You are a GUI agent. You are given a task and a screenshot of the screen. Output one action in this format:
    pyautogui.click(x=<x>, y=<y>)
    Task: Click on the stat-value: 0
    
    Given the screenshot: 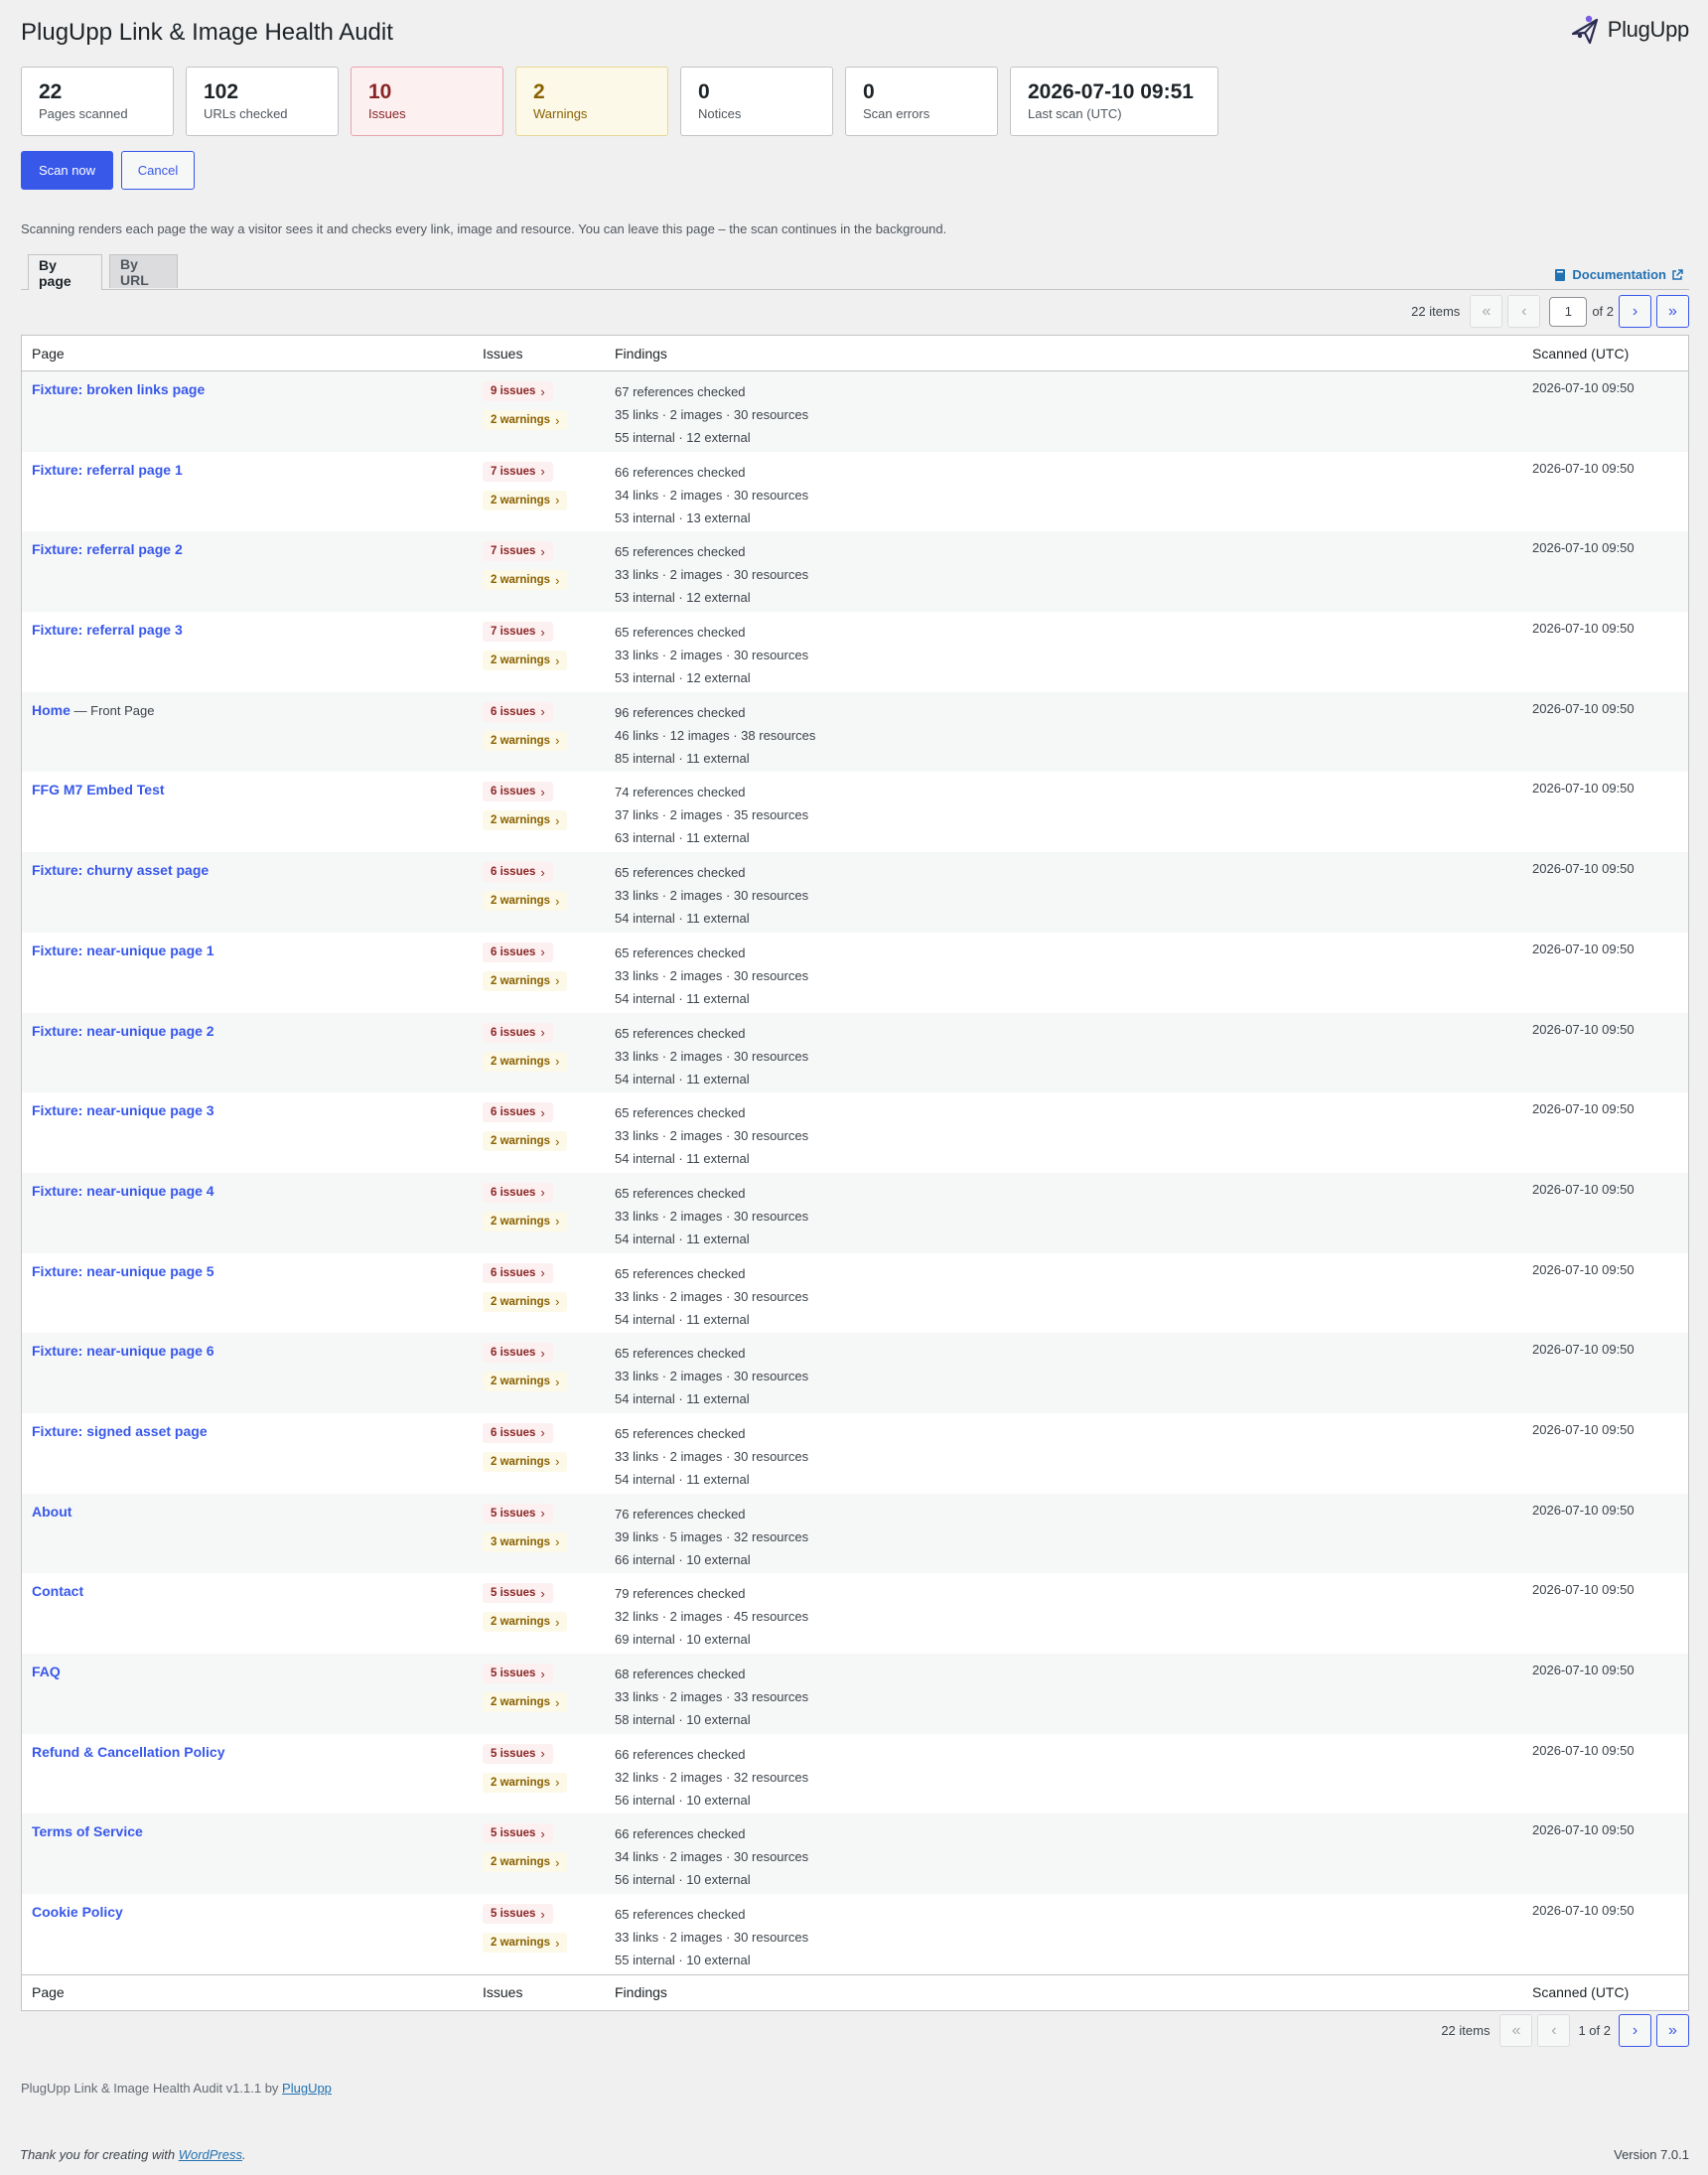 What is the action you would take?
    pyautogui.click(x=704, y=91)
    